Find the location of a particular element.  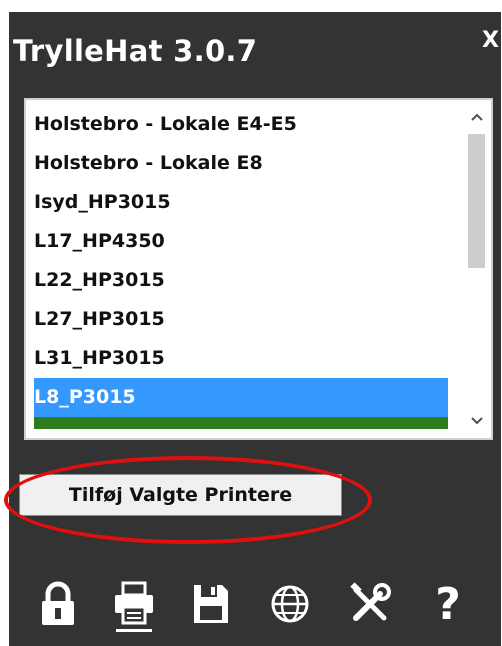

close-button: X is located at coordinates (490, 40).